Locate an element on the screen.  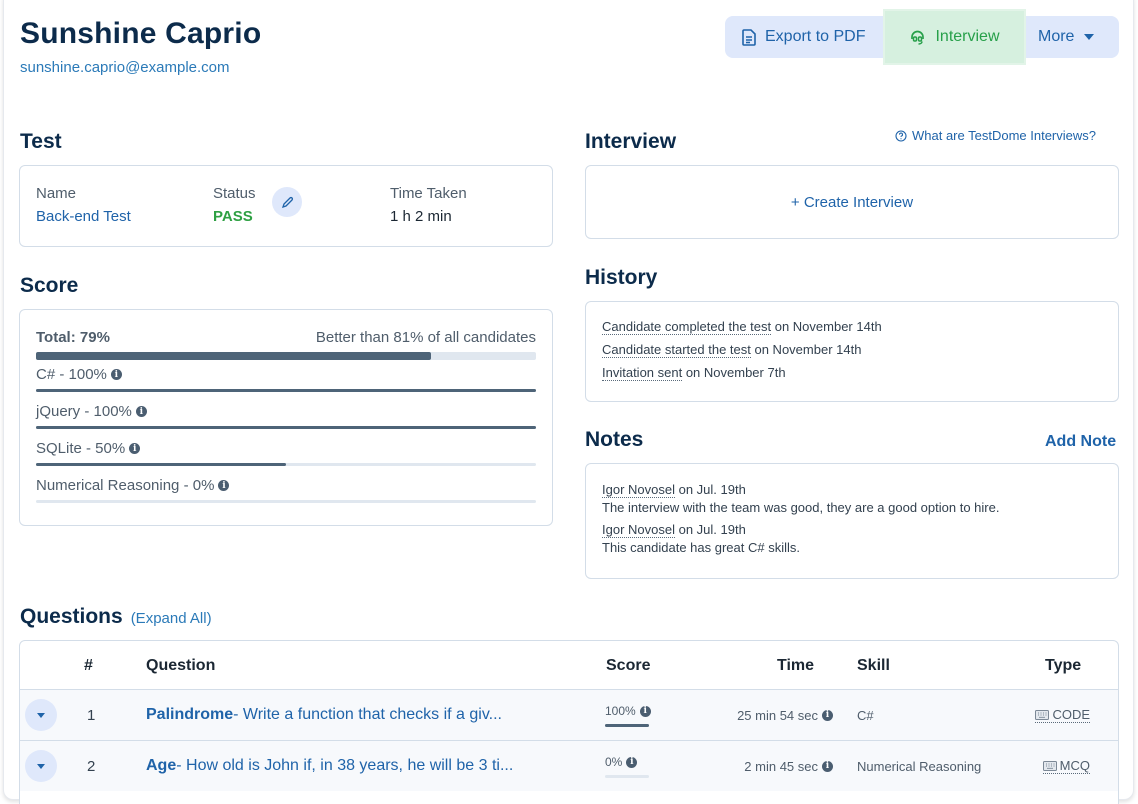
history-event: Candidate completed the test is located at coordinates (687, 327).